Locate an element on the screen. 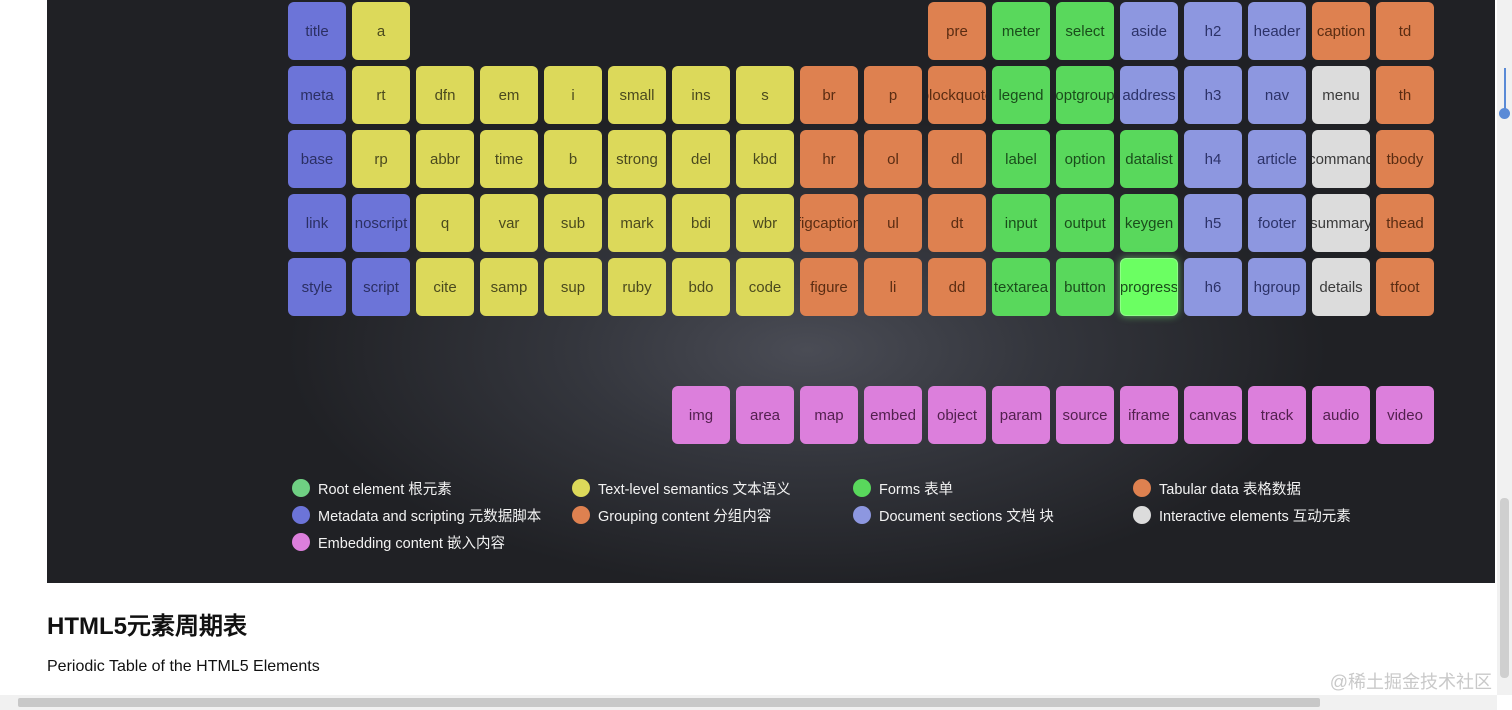  element-tile-tfoot: tfoot is located at coordinates (1405, 287).